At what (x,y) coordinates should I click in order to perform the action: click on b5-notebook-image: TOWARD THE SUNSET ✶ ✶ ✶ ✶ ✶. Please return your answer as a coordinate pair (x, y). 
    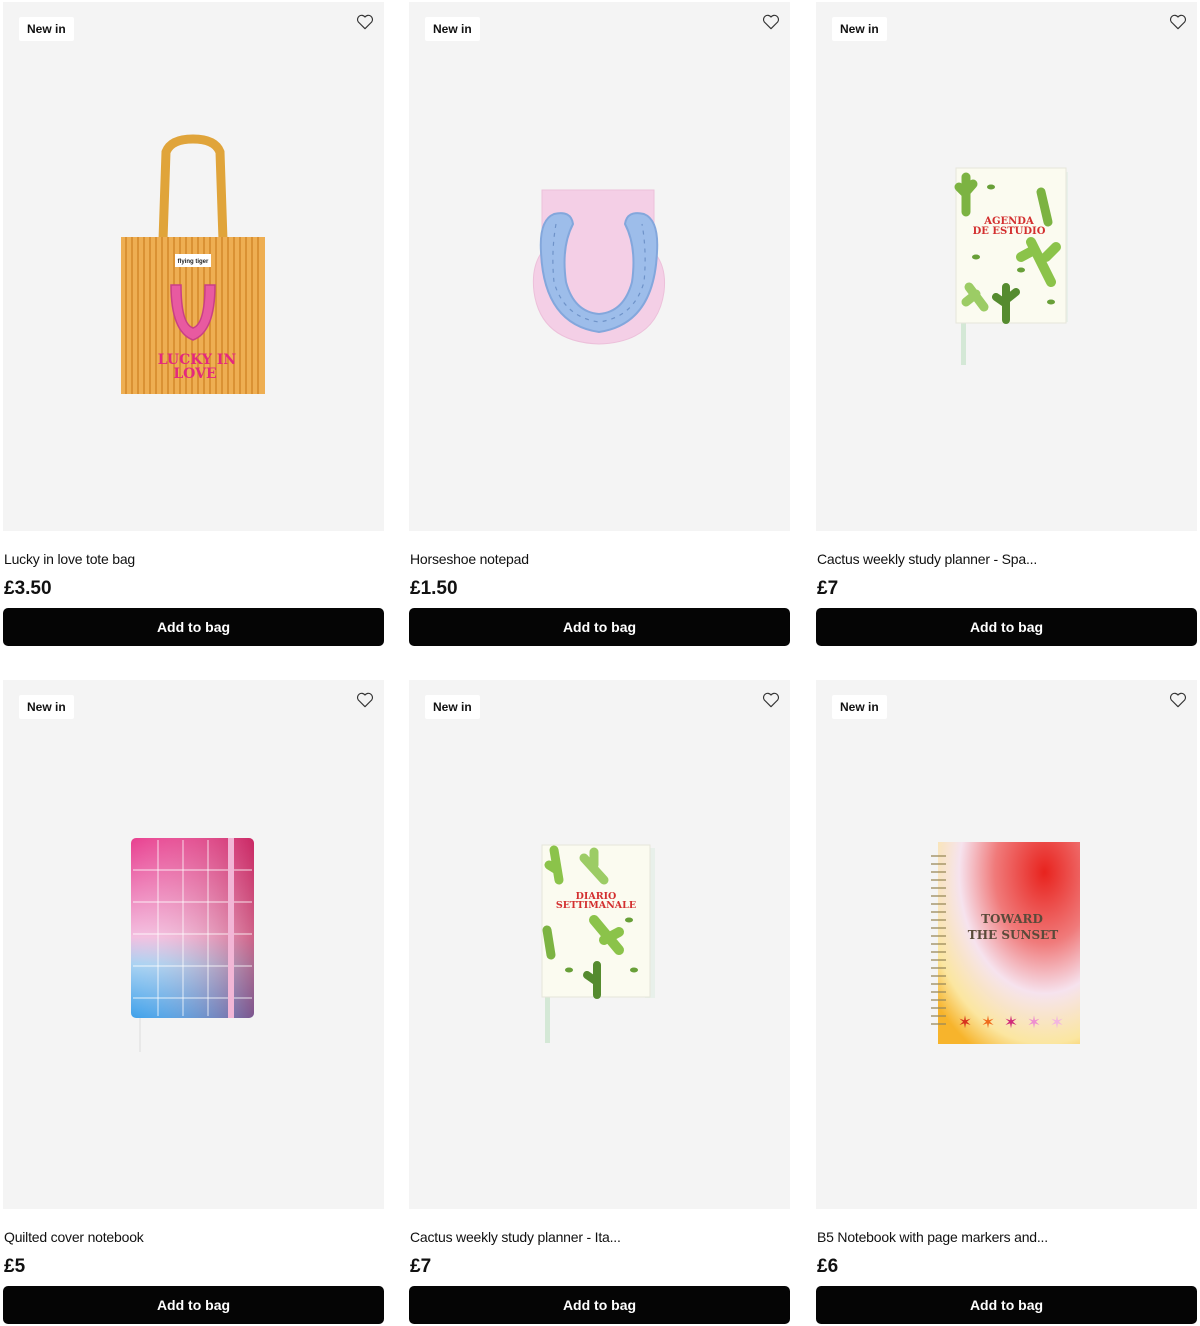
    Looking at the image, I should click on (1005, 943).